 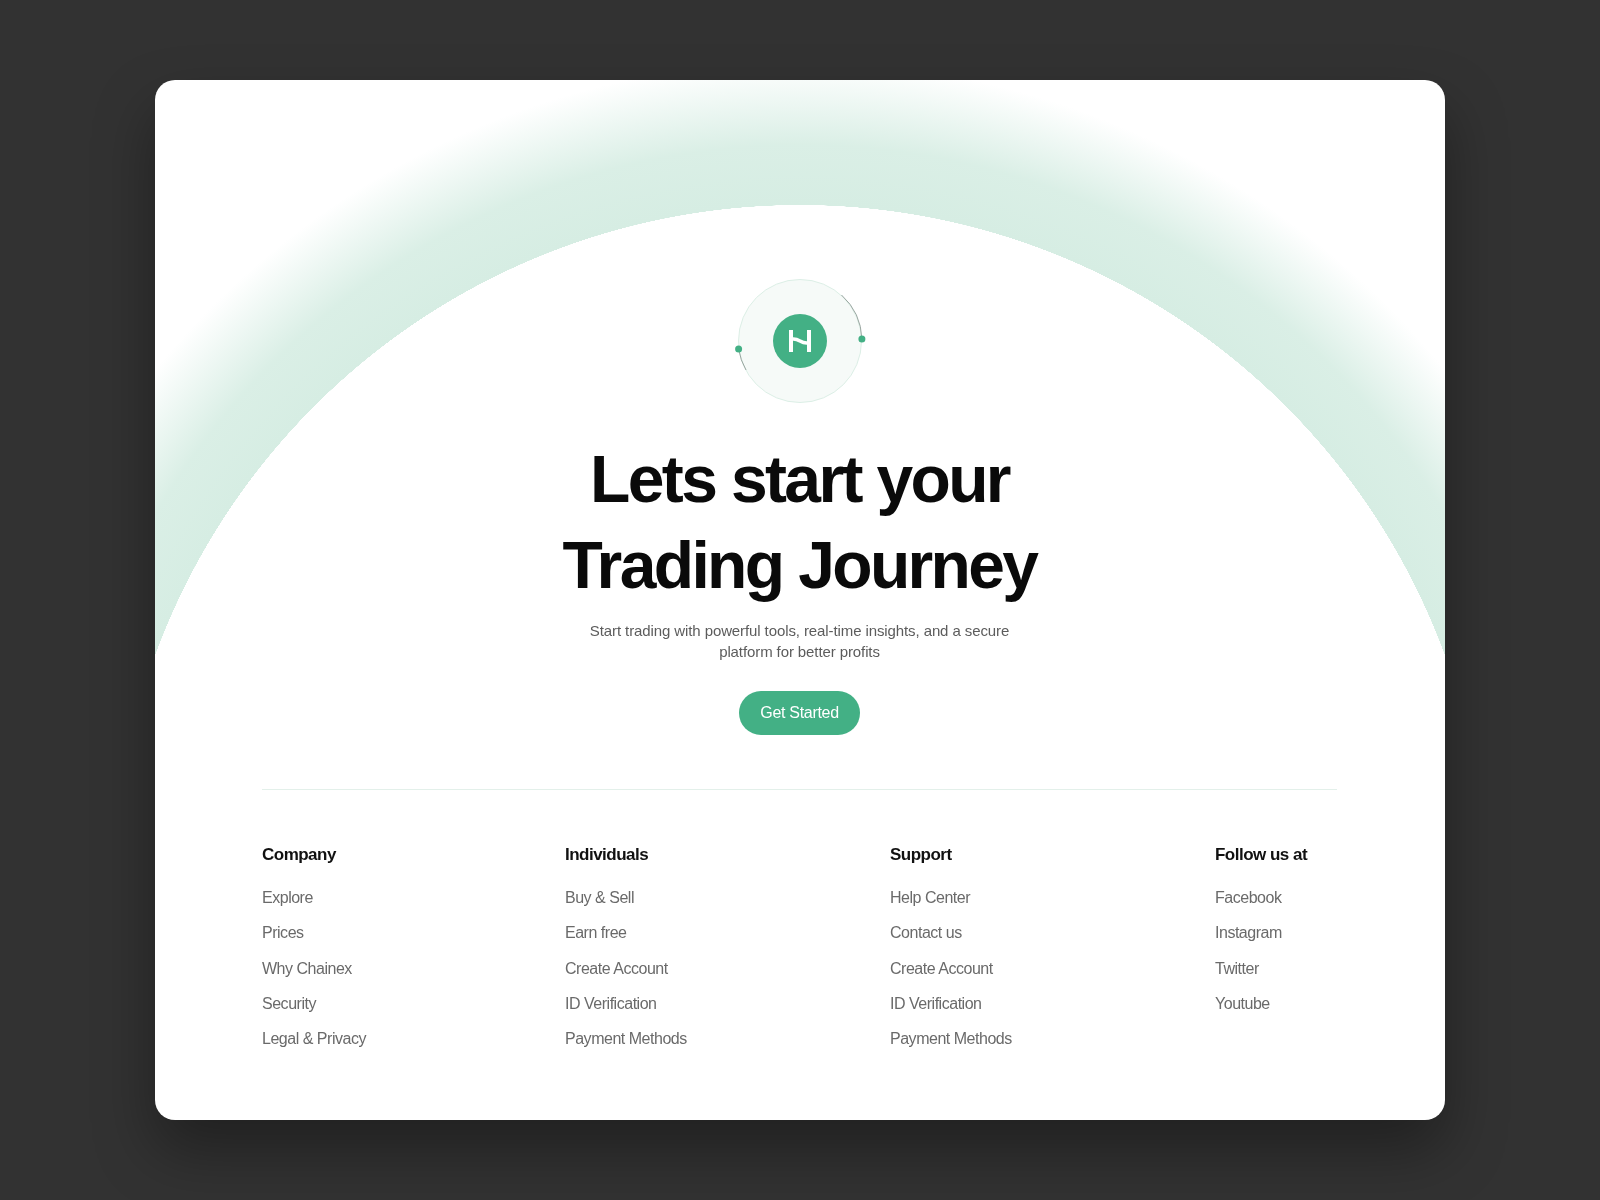 What do you see at coordinates (283, 933) in the screenshot?
I see `footer-link: Prices` at bounding box center [283, 933].